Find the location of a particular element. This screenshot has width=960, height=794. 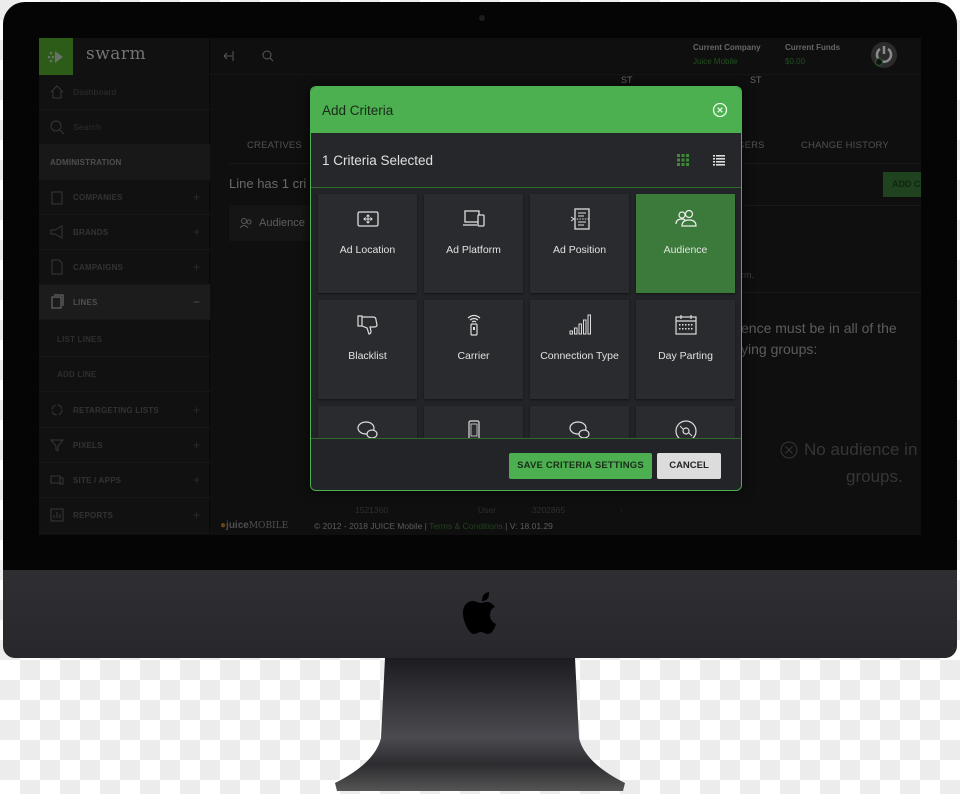

criteria-tile-carrier: Carrier is located at coordinates (473, 349).